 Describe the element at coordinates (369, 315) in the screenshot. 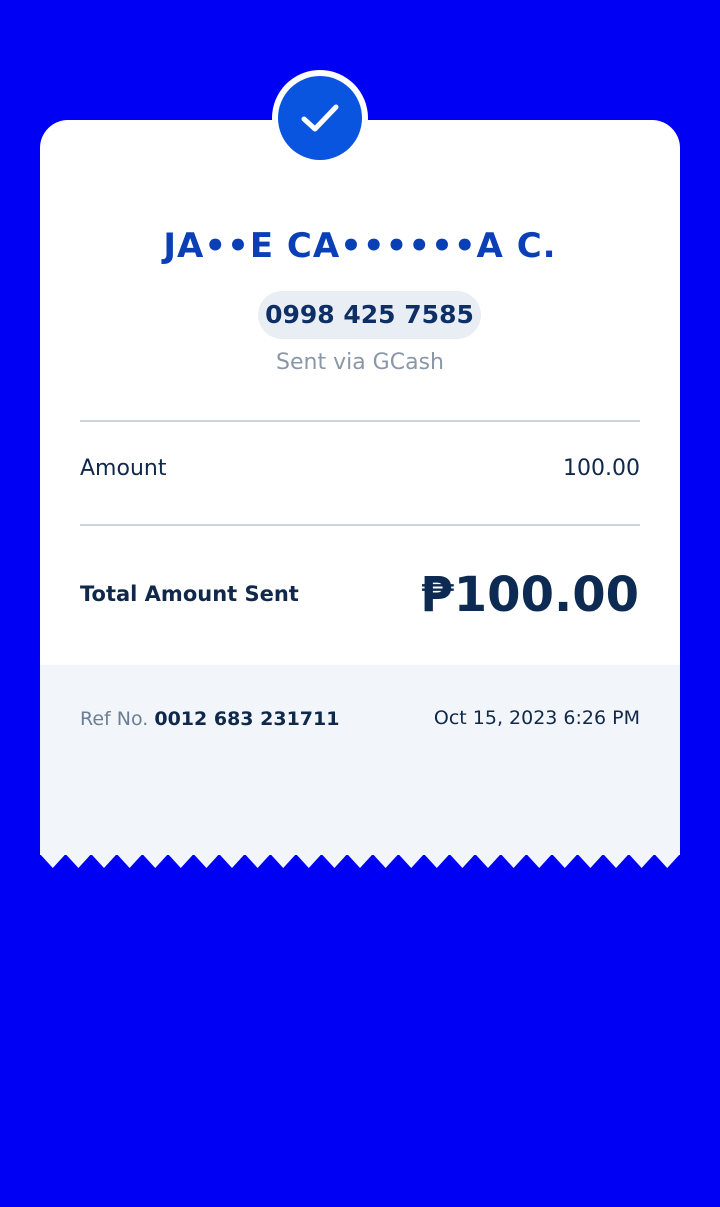

I see `recipient-phone: 0998 425 7585` at that location.